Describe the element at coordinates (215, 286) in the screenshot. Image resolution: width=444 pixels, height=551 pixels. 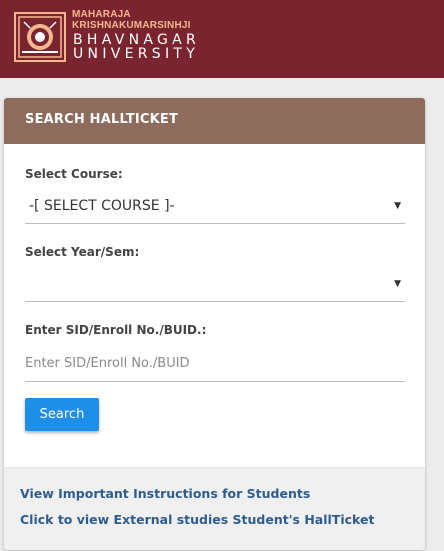
I see `year-sem-select: ▼` at that location.